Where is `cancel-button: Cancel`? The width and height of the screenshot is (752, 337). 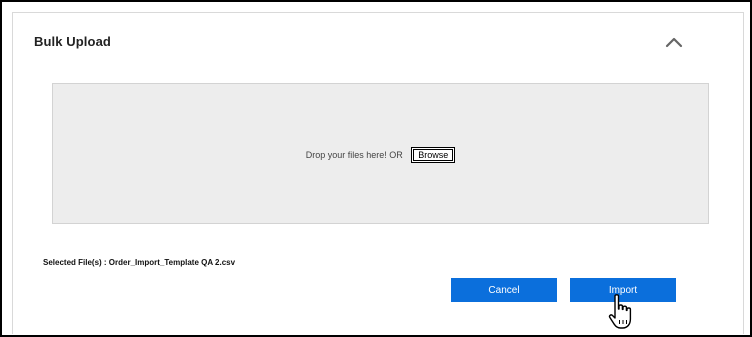
cancel-button: Cancel is located at coordinates (504, 290).